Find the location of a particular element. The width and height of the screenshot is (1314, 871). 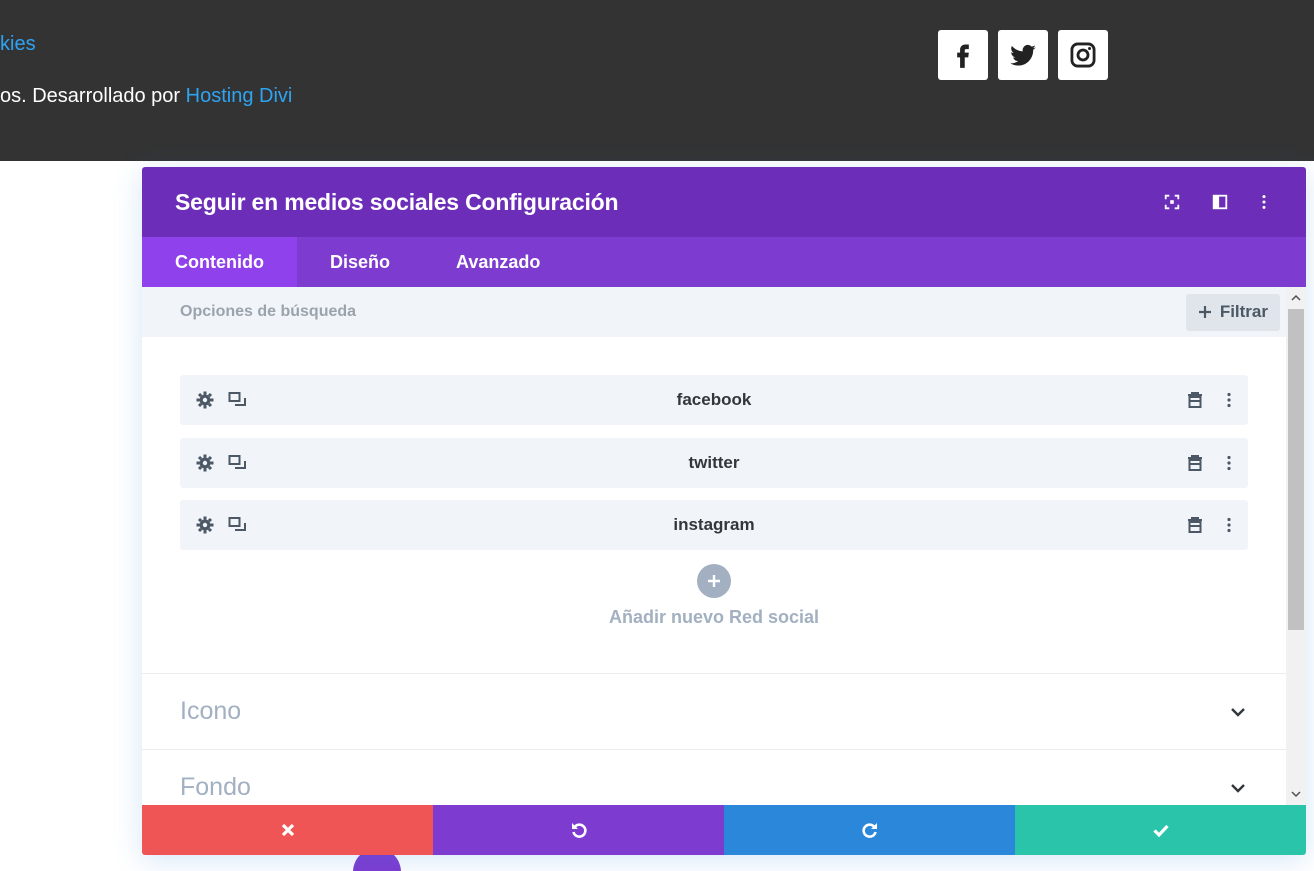

header-actions is located at coordinates (1216, 202).